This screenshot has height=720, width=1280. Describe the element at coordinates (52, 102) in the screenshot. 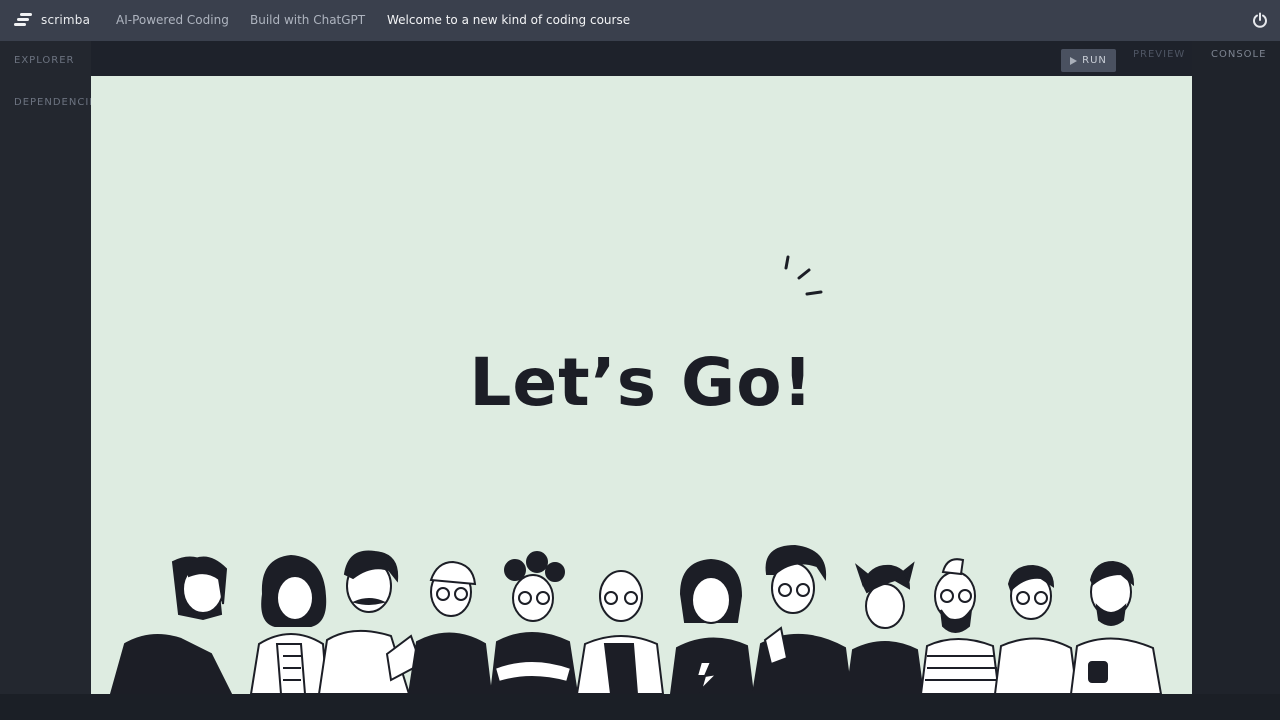

I see `dependencies-label: DEPENDENCIES` at that location.